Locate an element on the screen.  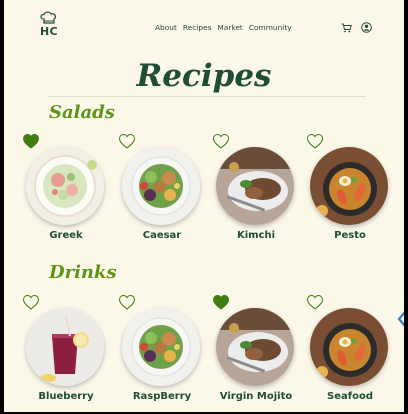
recipe-card-pesto: Pesto is located at coordinates (348, 192).